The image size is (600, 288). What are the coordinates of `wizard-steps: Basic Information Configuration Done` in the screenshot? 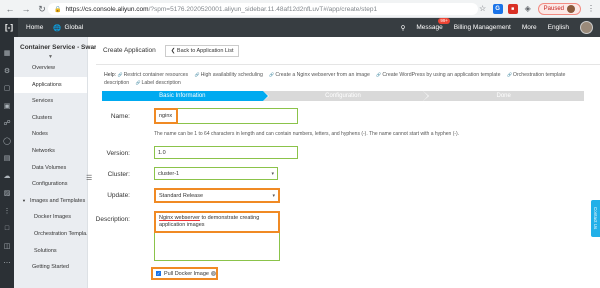 It's located at (343, 96).